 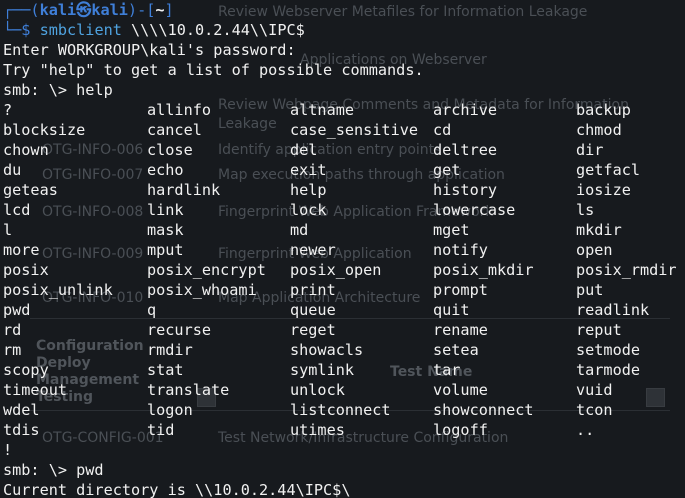 What do you see at coordinates (483, 410) in the screenshot?
I see `help-command: showconnect` at bounding box center [483, 410].